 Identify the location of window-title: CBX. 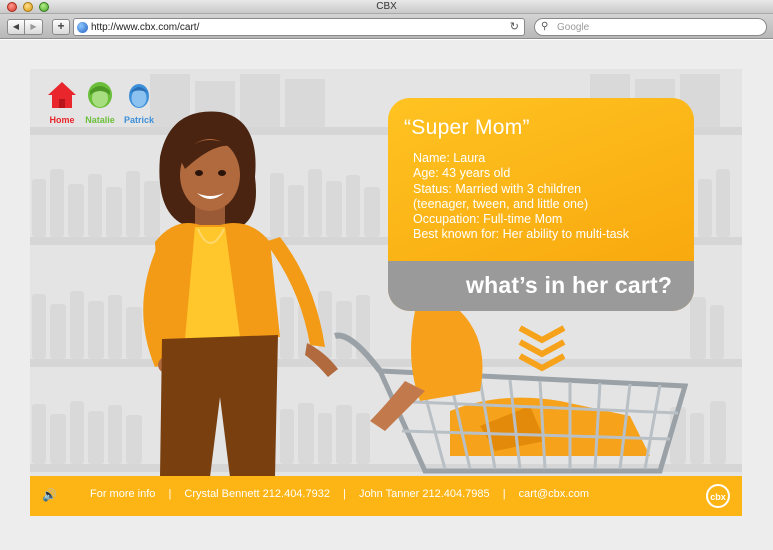
(386, 6).